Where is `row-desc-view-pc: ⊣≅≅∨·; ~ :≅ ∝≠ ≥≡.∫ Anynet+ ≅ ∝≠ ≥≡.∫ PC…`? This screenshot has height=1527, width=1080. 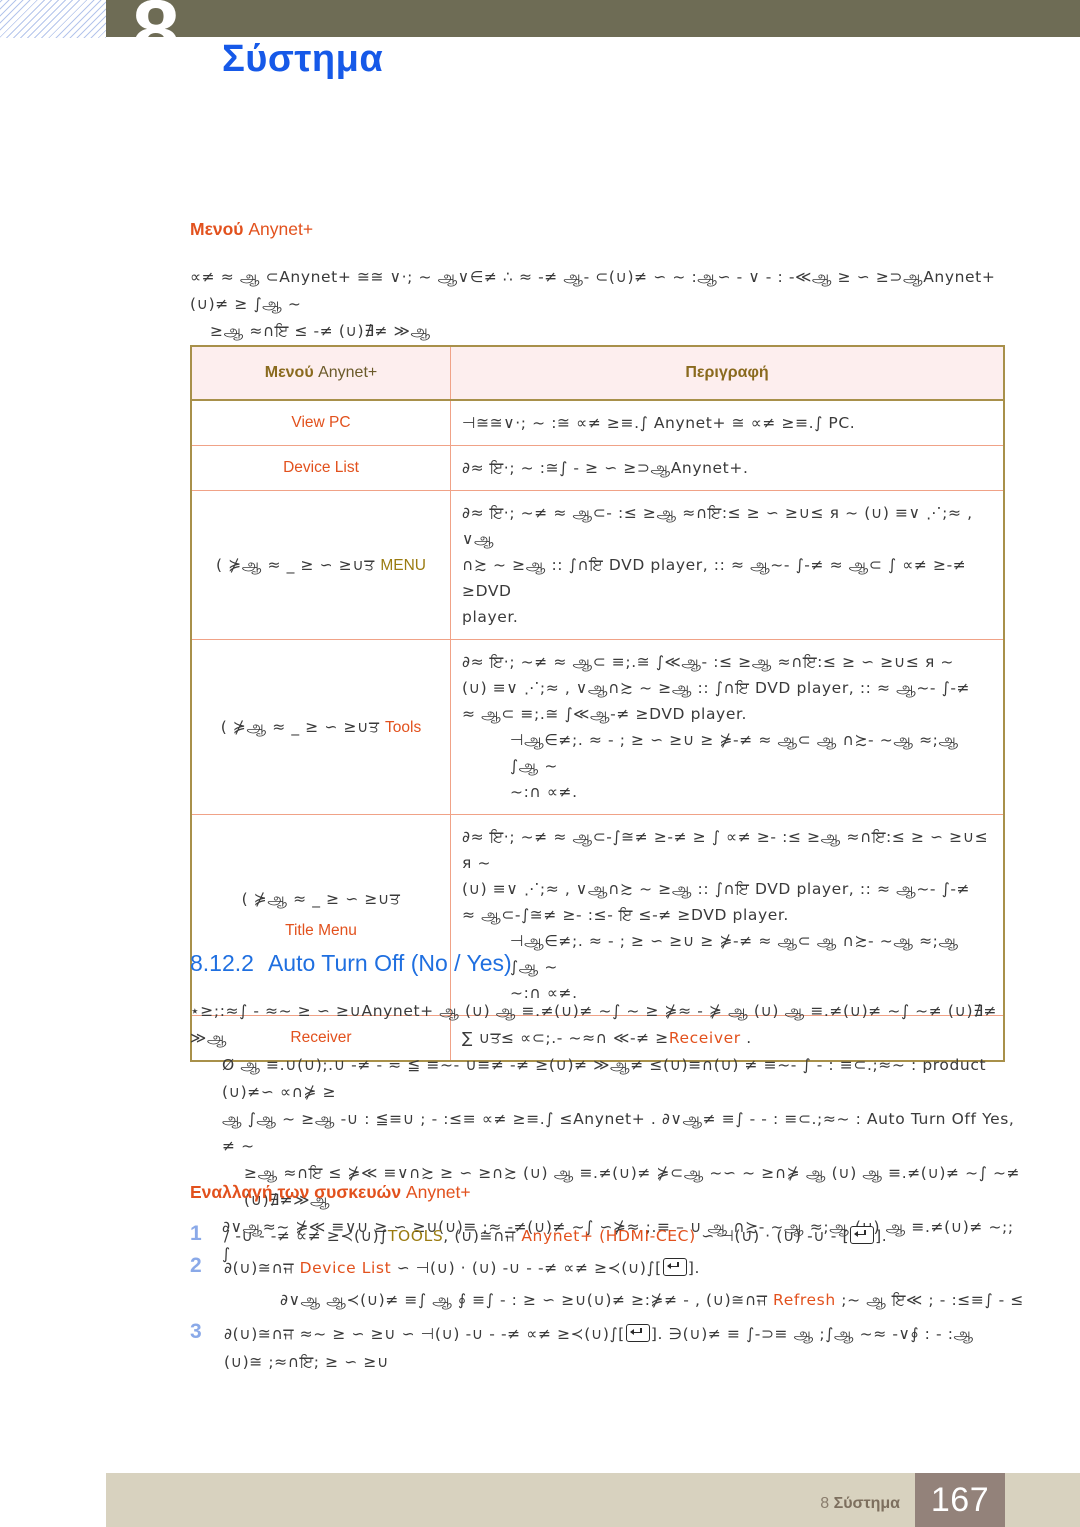
row-desc-view-pc: ⊣≅≅∨·; ~ :≅ ∝≠ ≥≡.∫ Anynet+ ≅ ∝≠ ≥≡.∫ PC… is located at coordinates (727, 422).